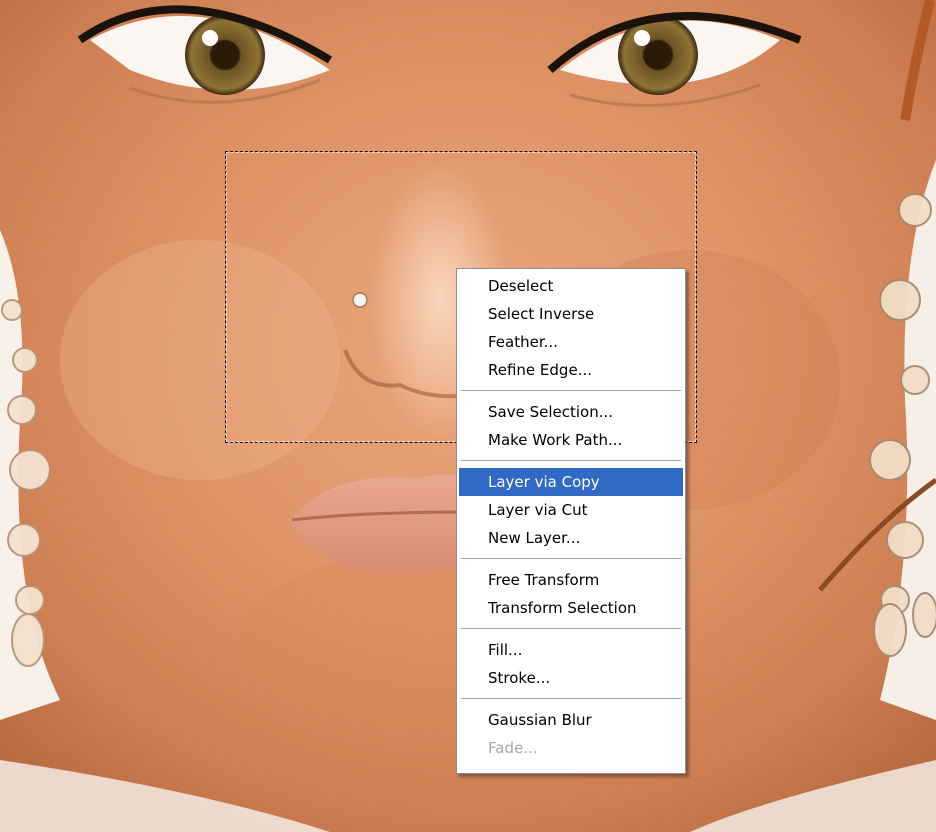 This screenshot has width=936, height=832. What do you see at coordinates (571, 580) in the screenshot?
I see `menu-item-free-transform: Free Transform` at bounding box center [571, 580].